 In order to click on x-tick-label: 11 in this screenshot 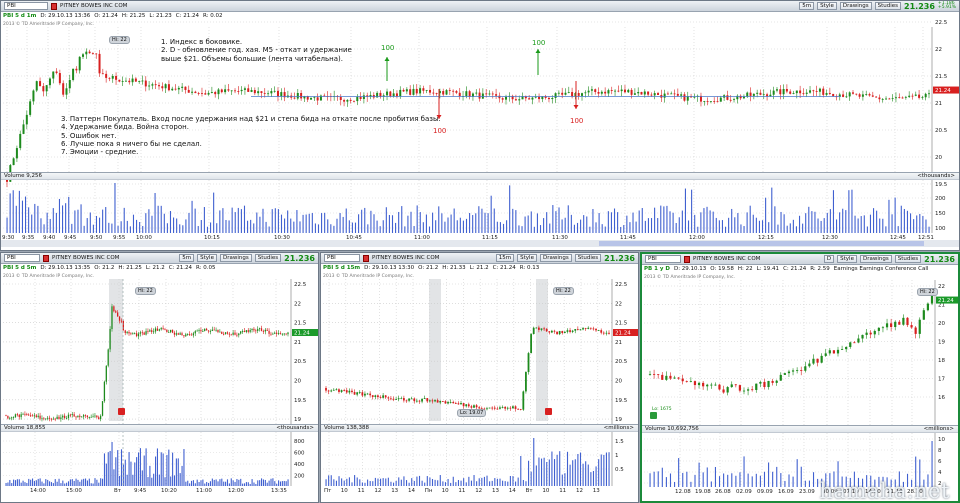, I will do `click(562, 491)`.